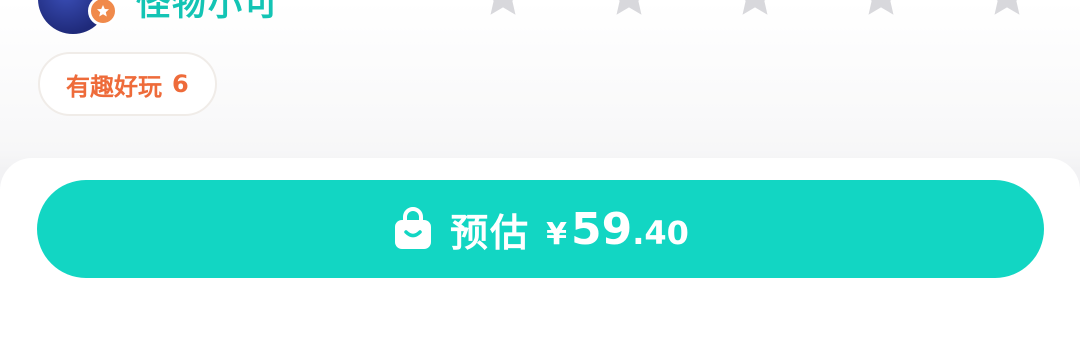 Image resolution: width=1080 pixels, height=338 pixels. I want to click on rating-star-5-icon, so click(1007, 10).